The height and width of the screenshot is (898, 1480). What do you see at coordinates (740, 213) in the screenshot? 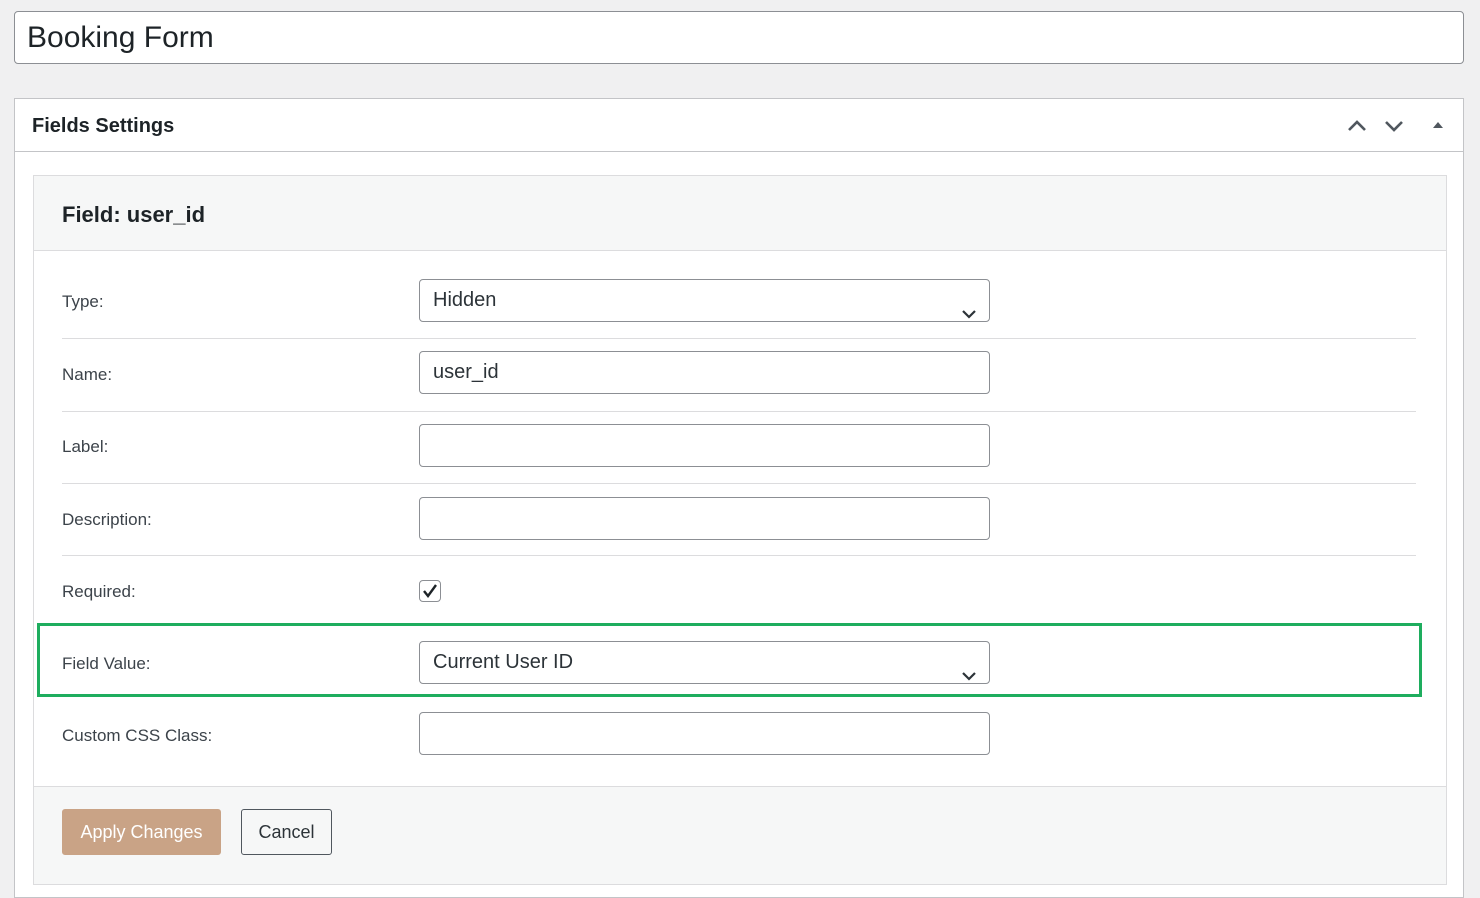
I see `field-editor-header: Field: user_id` at bounding box center [740, 213].